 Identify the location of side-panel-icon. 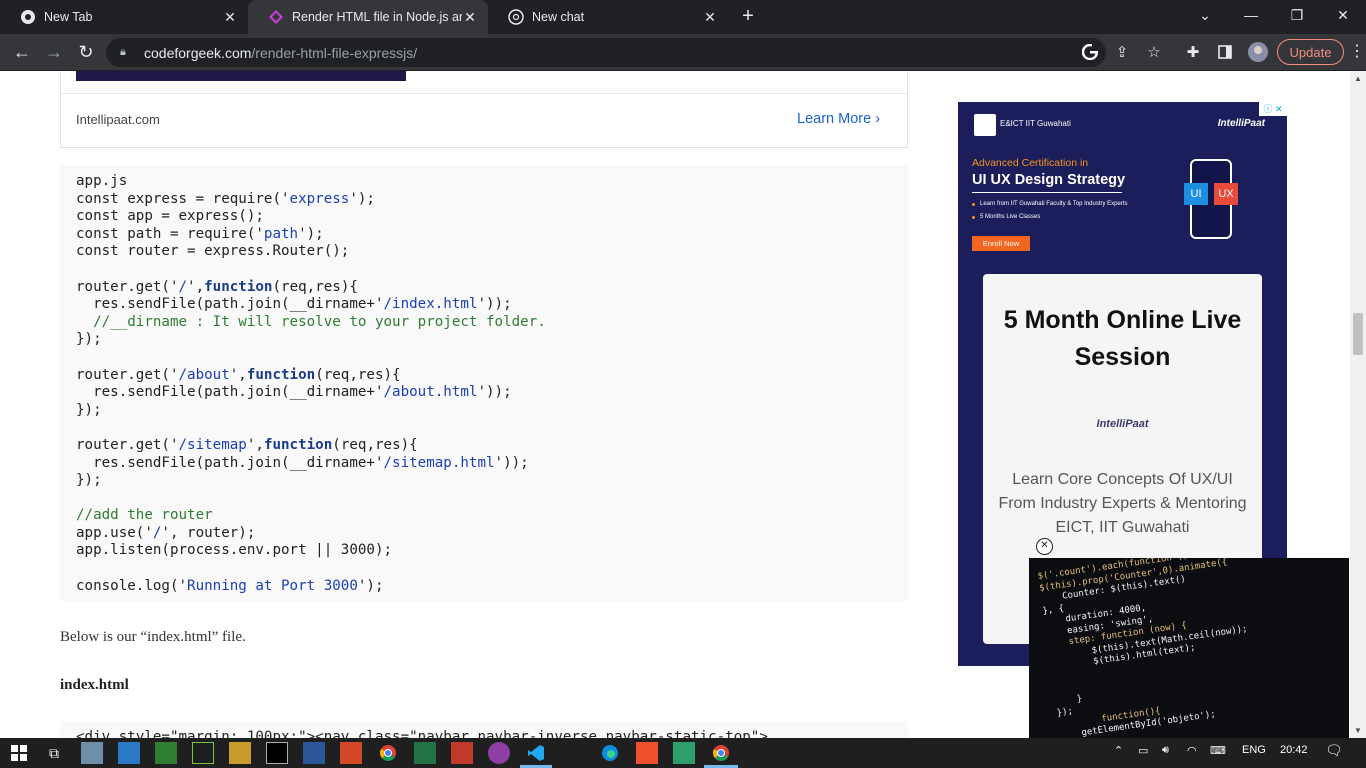
(1225, 52).